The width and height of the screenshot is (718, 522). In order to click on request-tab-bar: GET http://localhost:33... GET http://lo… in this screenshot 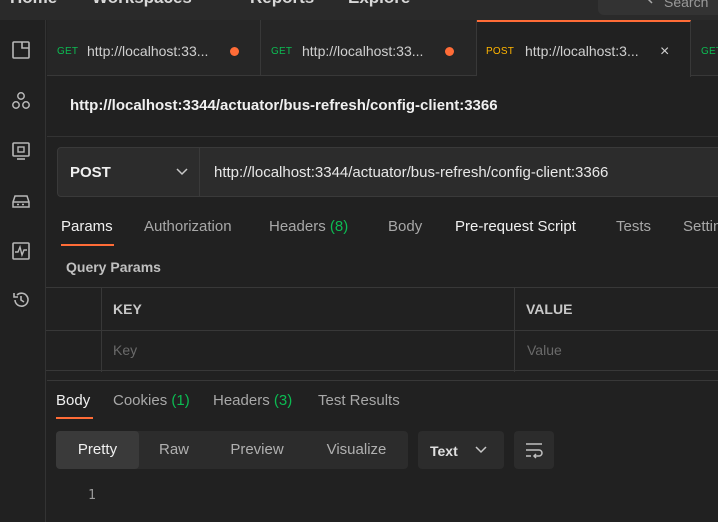, I will do `click(382, 48)`.